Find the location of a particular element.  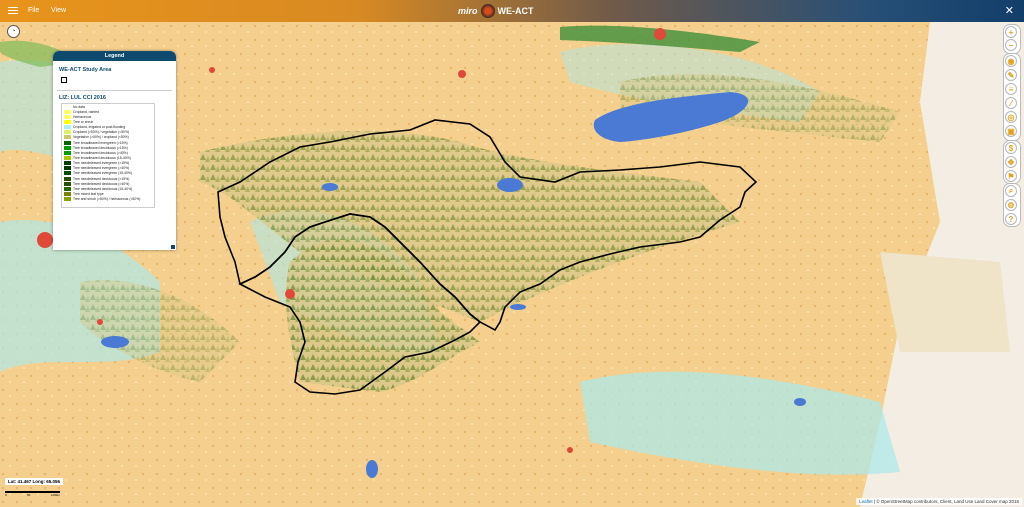

legend-item-label: Tree broadleaved deciduous (>15%) is located at coordinates (100, 147).